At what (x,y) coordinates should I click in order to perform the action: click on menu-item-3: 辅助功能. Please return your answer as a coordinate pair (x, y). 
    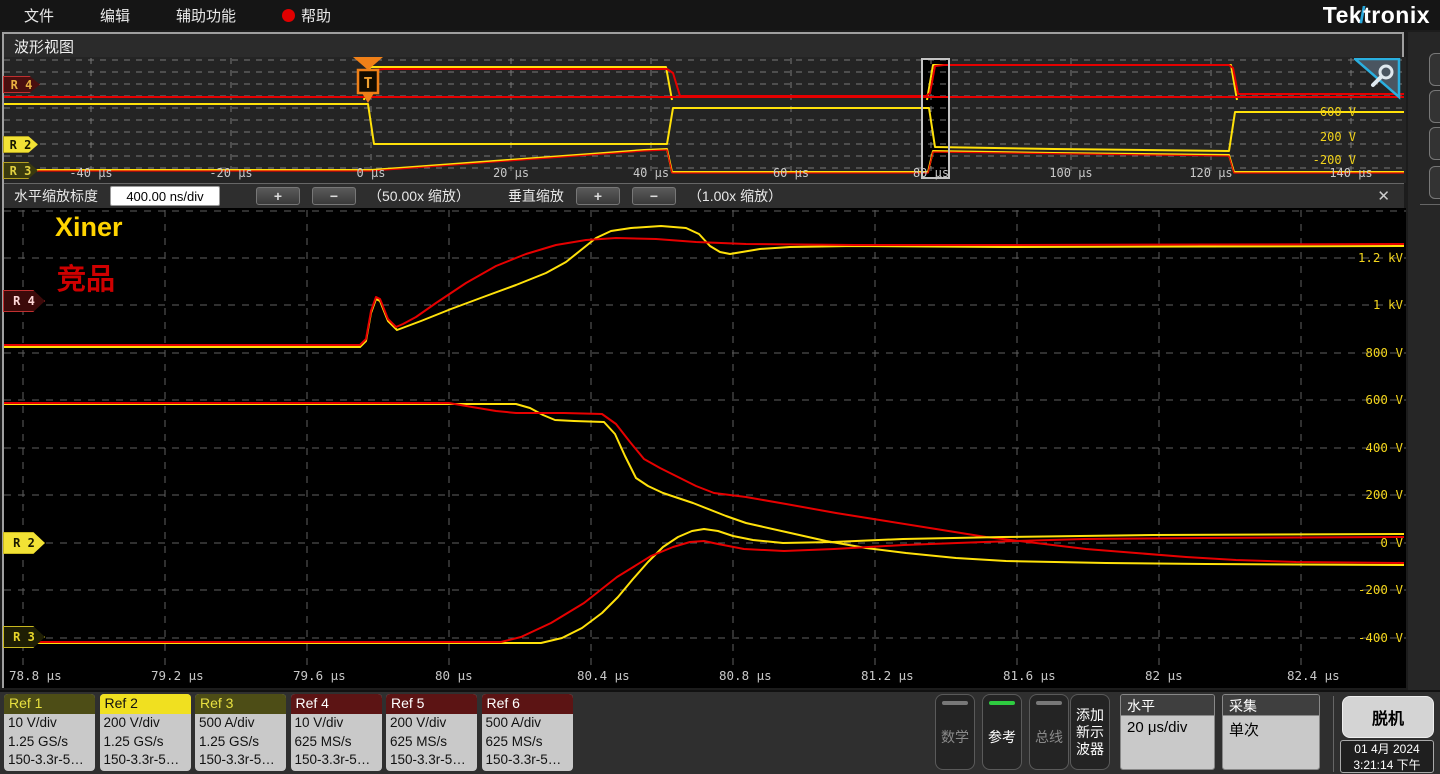
    Looking at the image, I should click on (206, 15).